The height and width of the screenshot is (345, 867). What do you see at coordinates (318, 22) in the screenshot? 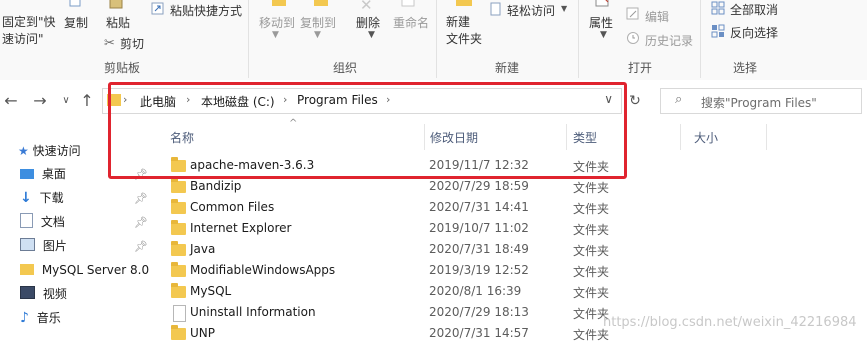
I see `copy-to-button: 复制到` at bounding box center [318, 22].